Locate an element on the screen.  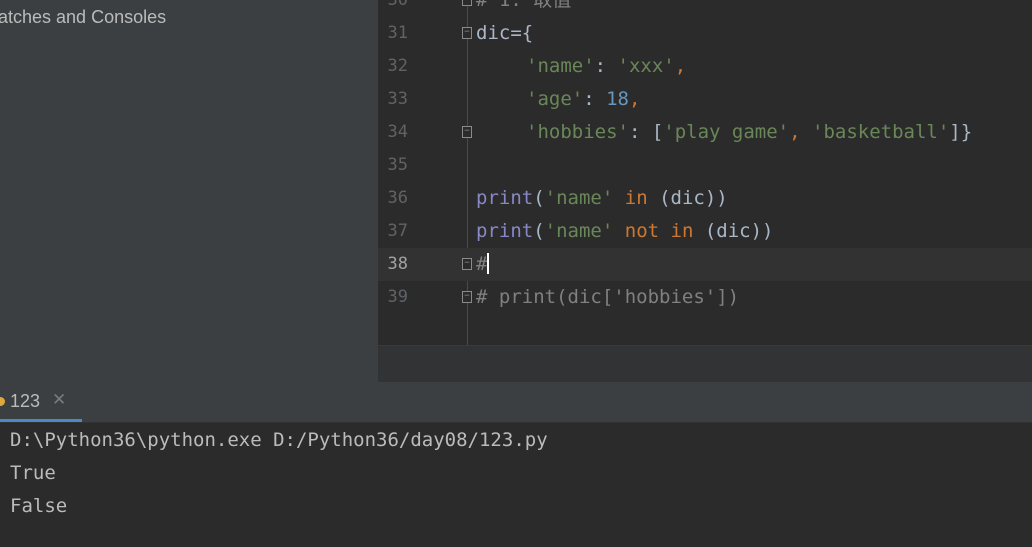
code-line: 31 − dic={ is located at coordinates (705, 33).